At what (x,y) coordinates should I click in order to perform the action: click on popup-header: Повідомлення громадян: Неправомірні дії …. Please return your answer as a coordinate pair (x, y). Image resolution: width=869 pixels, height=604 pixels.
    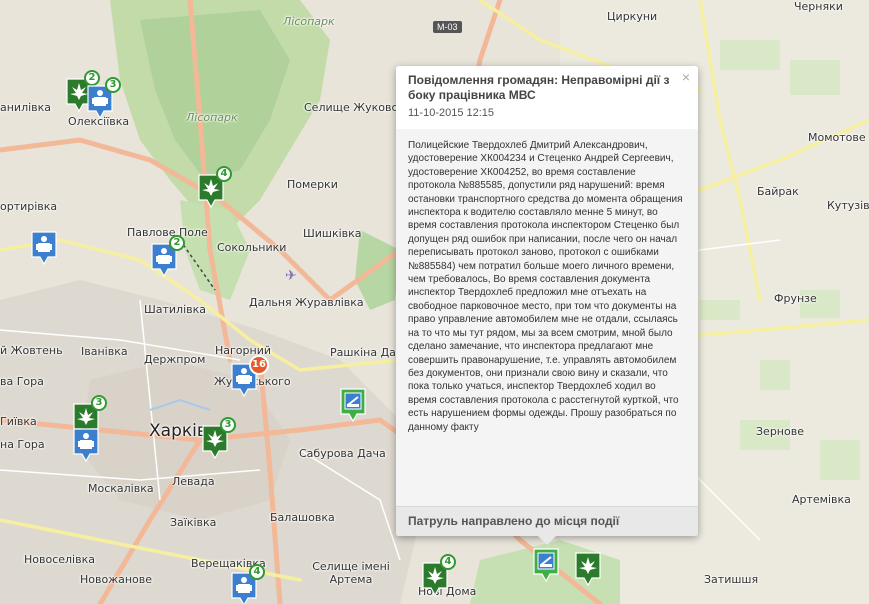
    Looking at the image, I should click on (547, 95).